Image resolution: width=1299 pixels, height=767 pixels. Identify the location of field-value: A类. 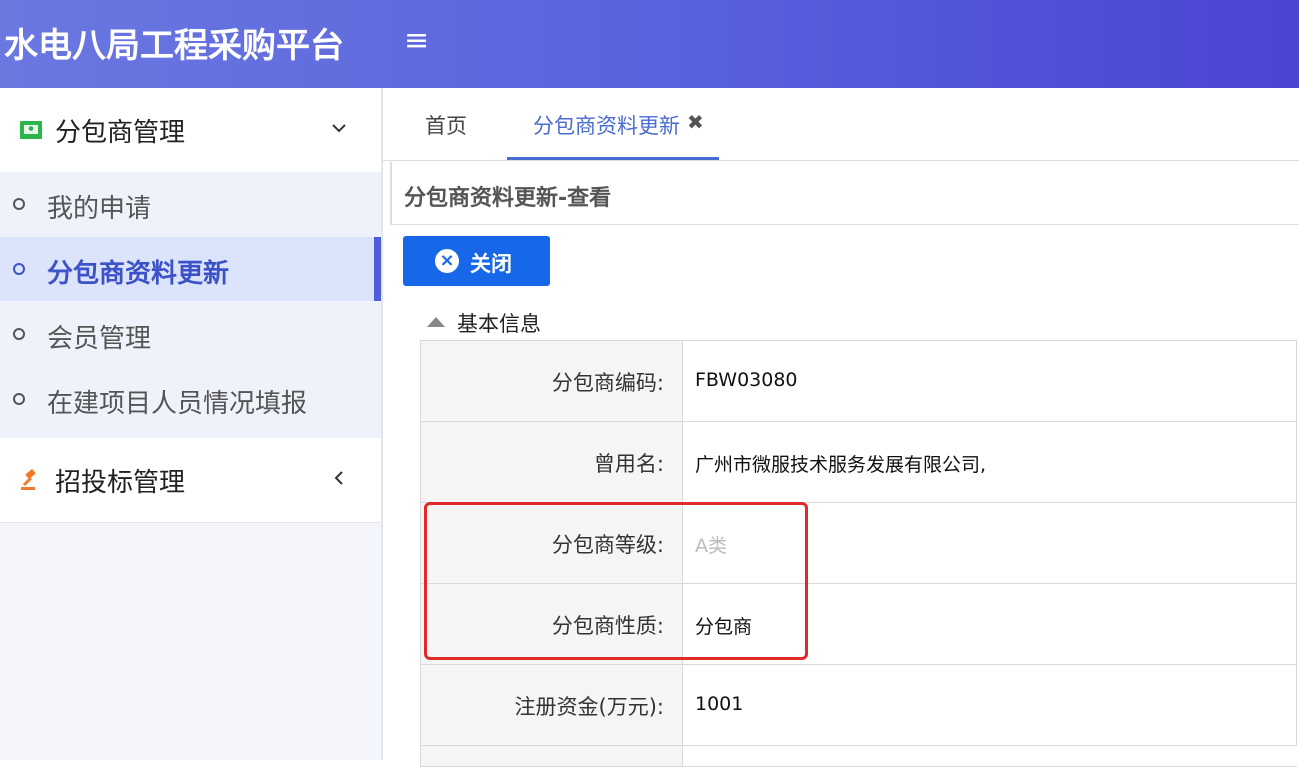
(711, 546).